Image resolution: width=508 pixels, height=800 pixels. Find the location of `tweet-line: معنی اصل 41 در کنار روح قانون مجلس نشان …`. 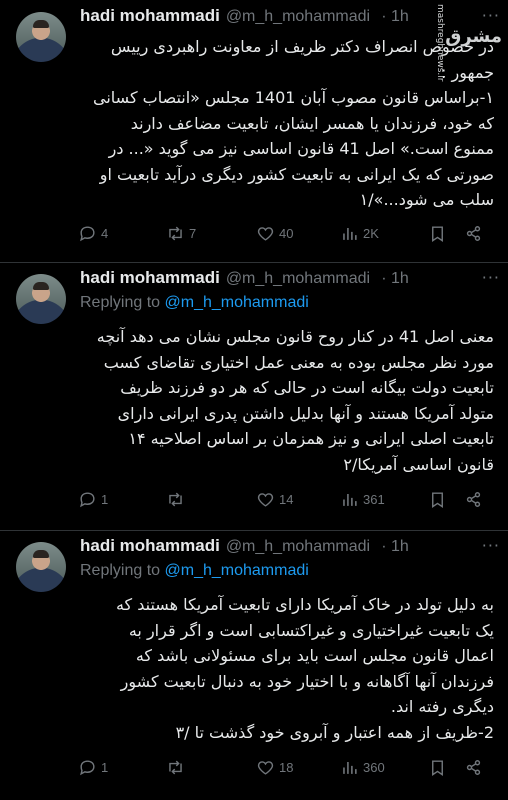

tweet-line: معنی اصل 41 در کنار روح قانون مجلس نشان … is located at coordinates (295, 336).